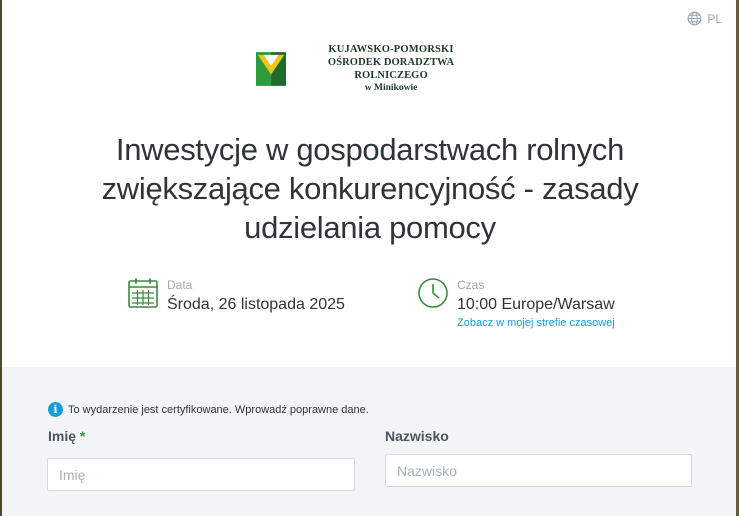 This screenshot has height=516, width=739. I want to click on first-name-label: Imię *, so click(66, 436).